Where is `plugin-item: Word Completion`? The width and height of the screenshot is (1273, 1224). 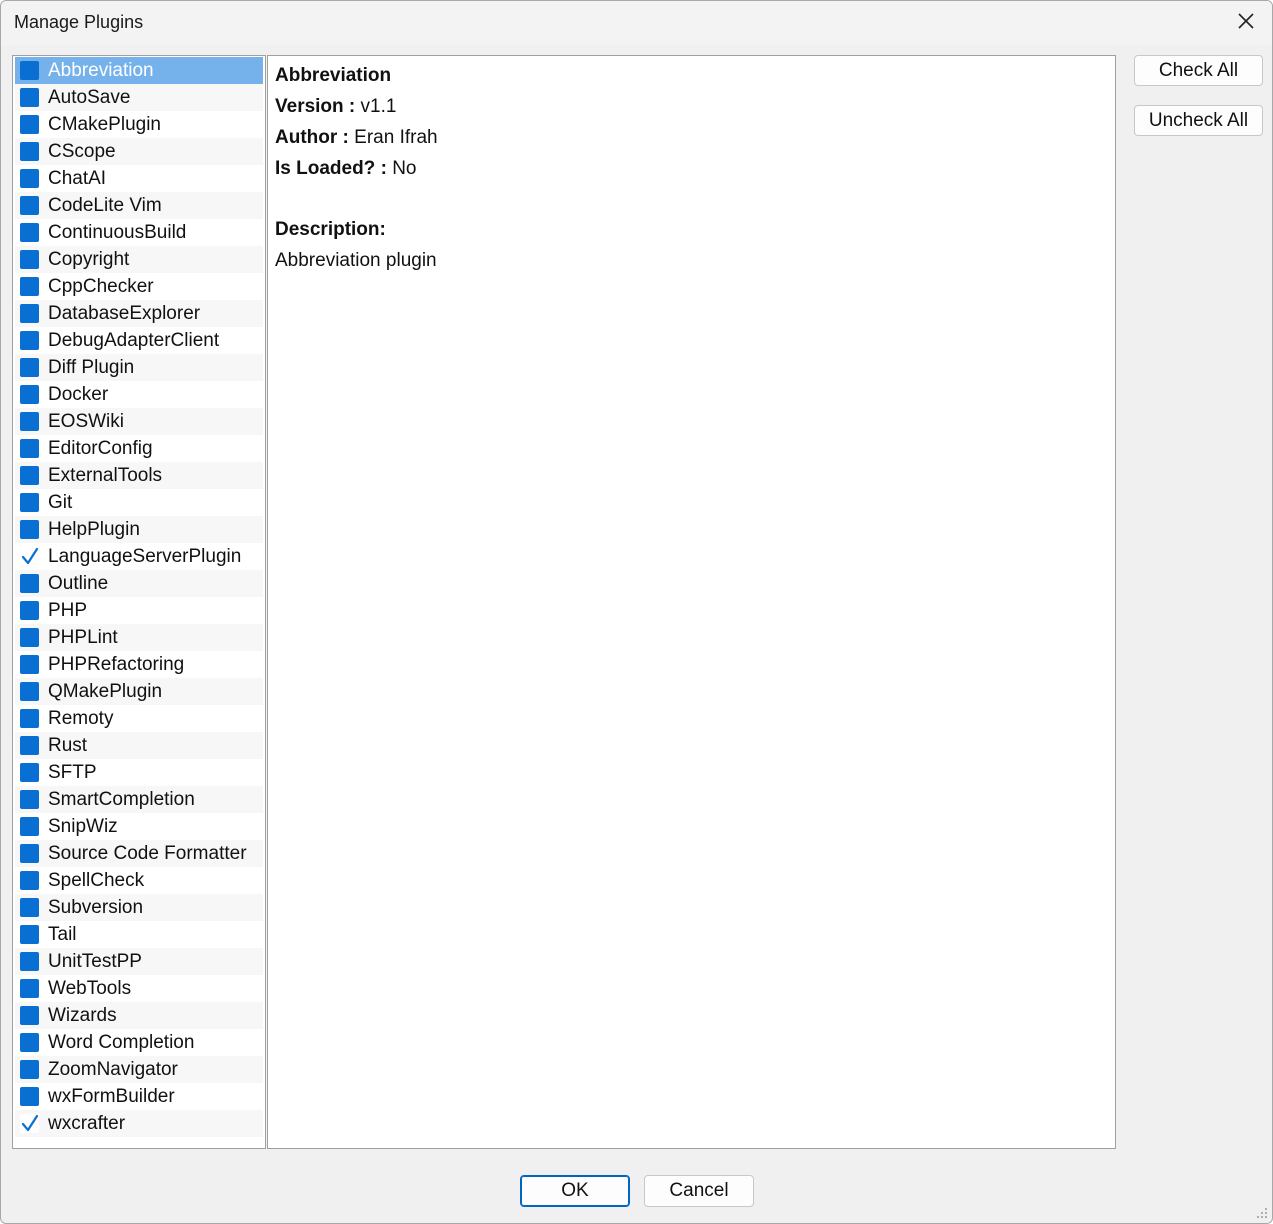
plugin-item: Word Completion is located at coordinates (139, 1042).